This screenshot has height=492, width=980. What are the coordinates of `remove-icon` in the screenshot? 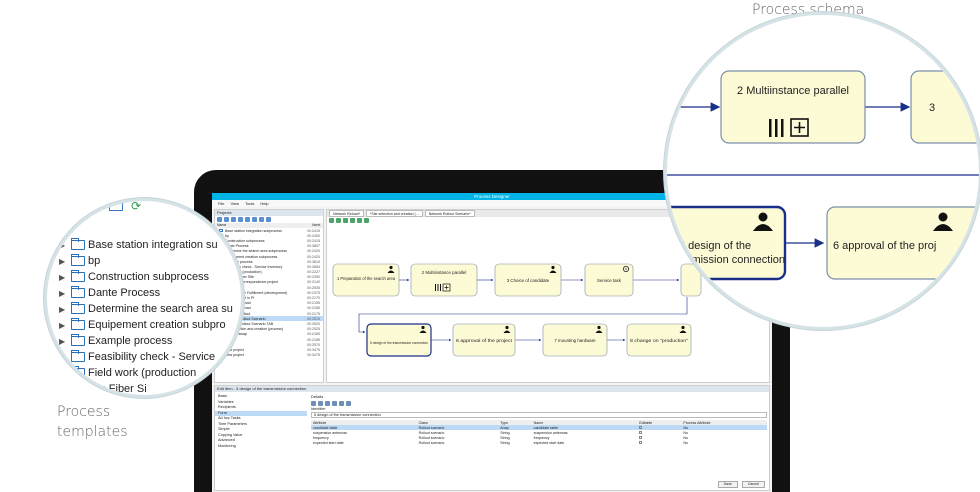 It's located at (334, 403).